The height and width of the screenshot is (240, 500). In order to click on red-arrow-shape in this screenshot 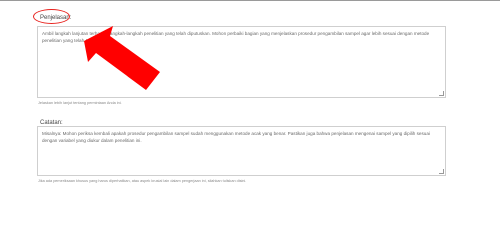, I will do `click(122, 58)`.